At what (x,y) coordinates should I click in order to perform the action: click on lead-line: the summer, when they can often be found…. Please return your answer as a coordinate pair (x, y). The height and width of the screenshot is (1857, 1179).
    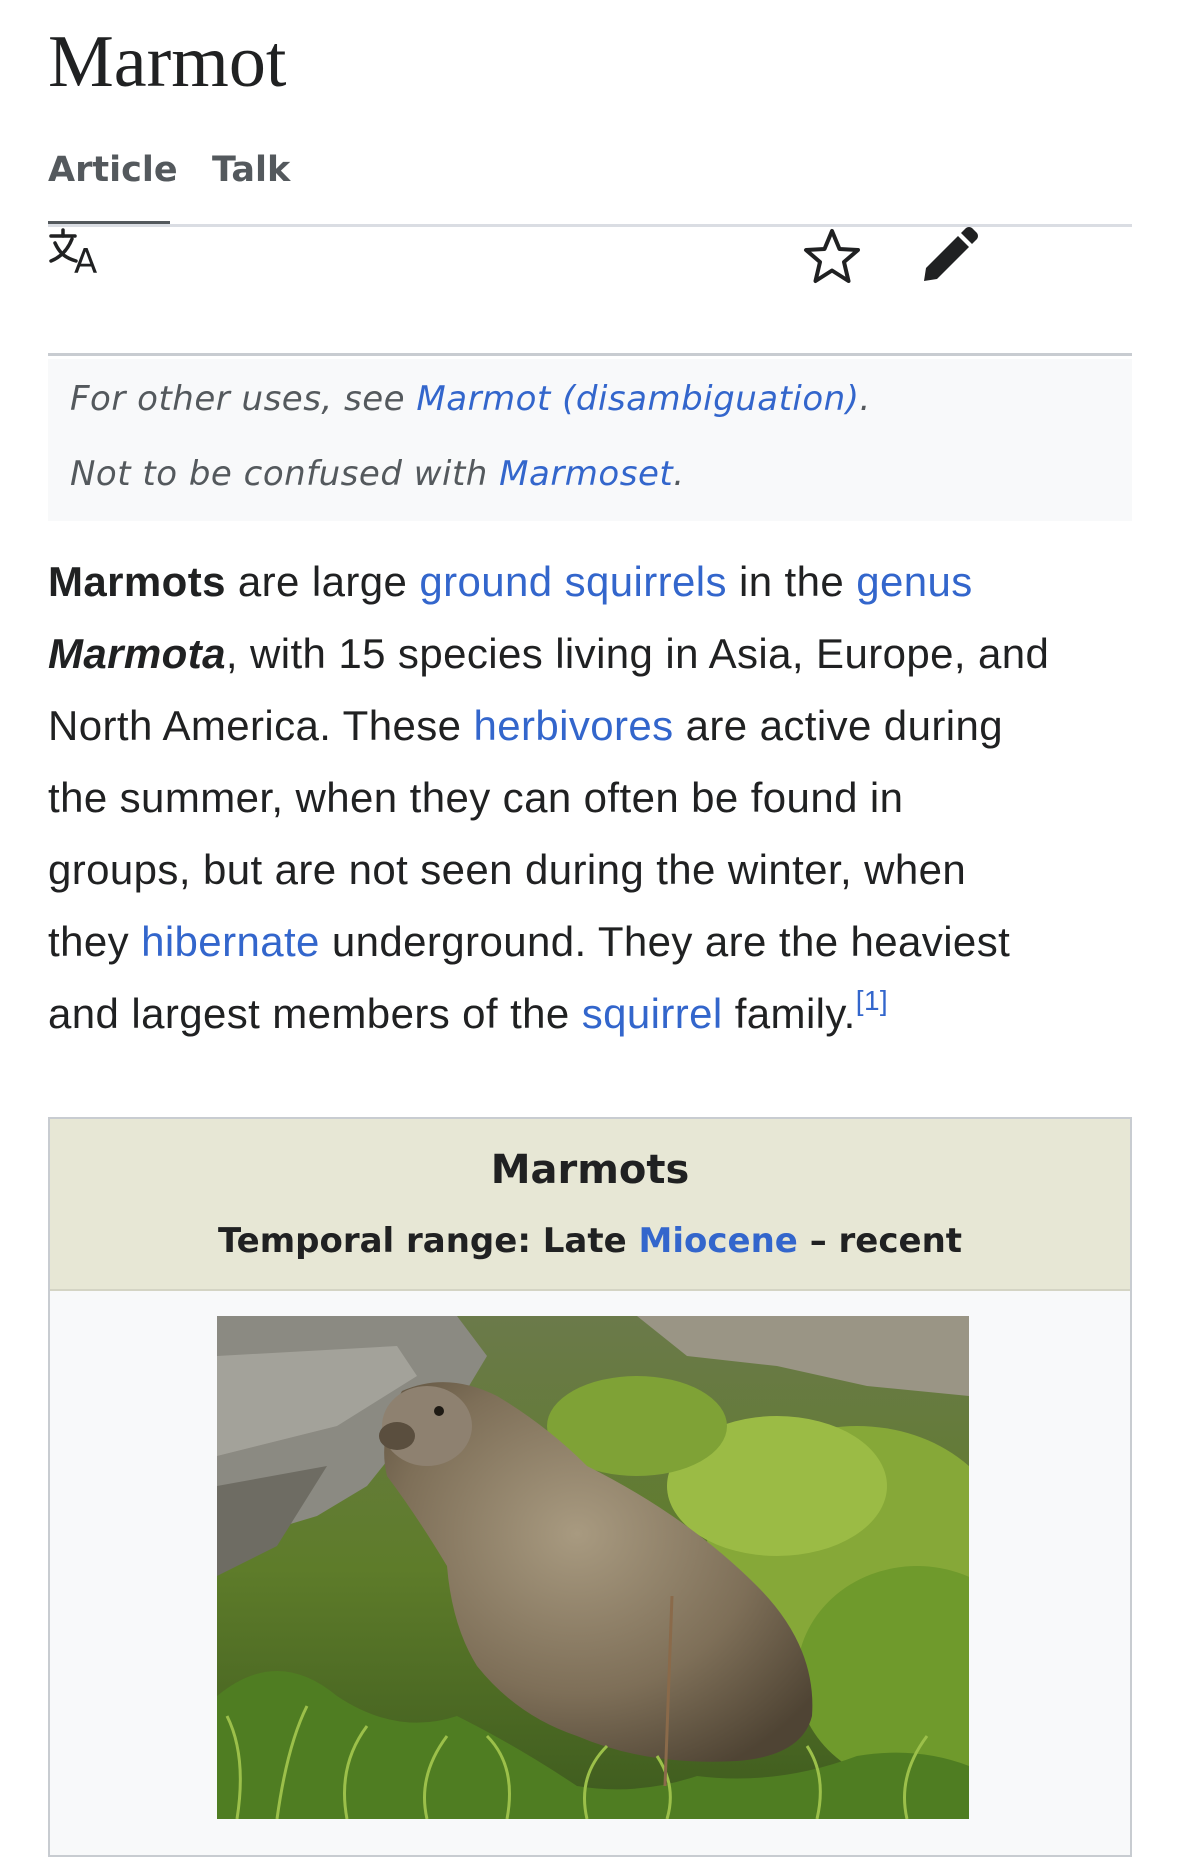
    Looking at the image, I should click on (476, 797).